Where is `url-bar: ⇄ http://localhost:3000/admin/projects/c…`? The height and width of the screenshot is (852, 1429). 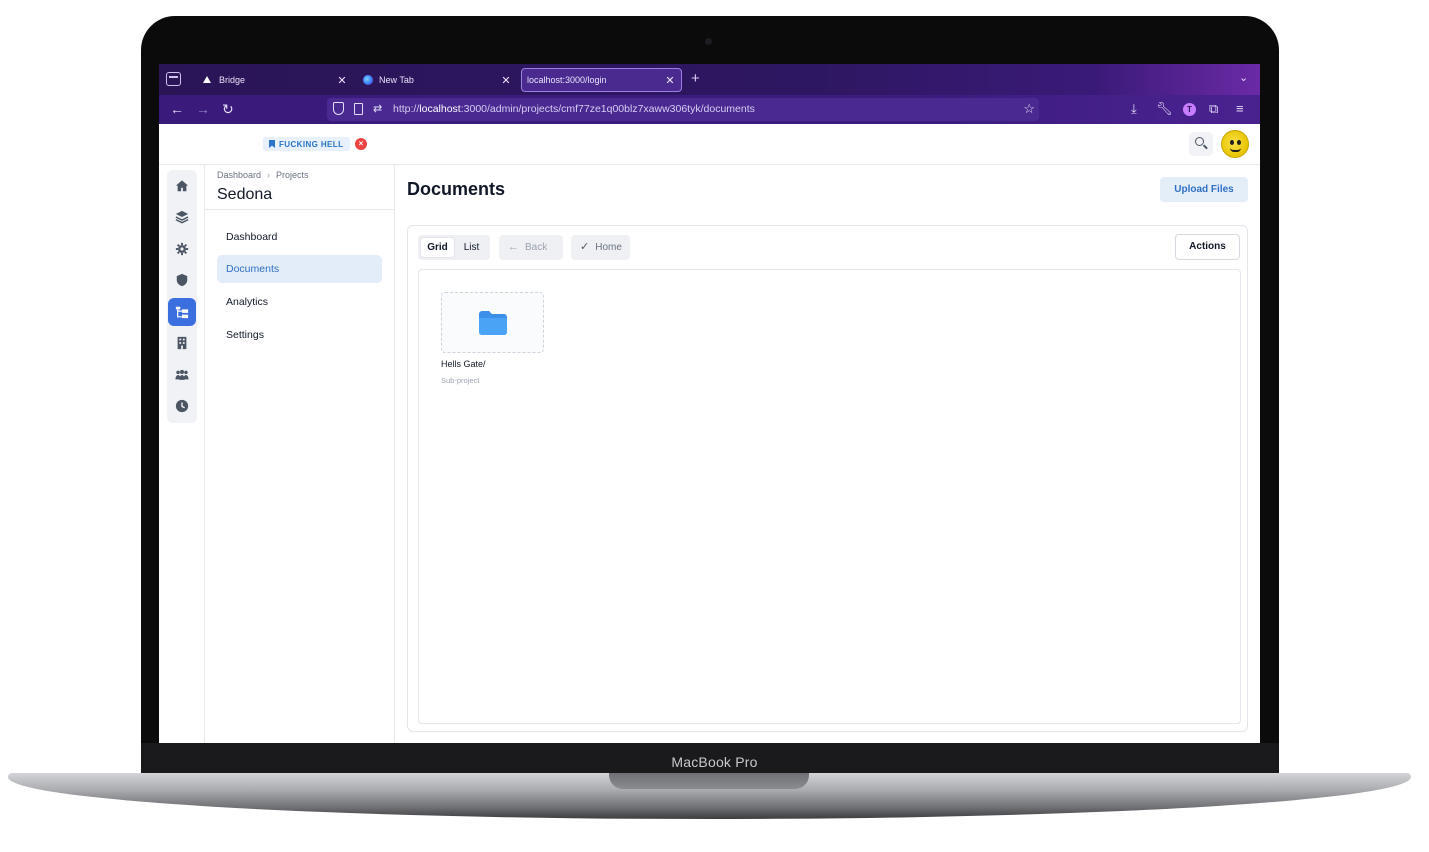
url-bar: ⇄ http://localhost:3000/admin/projects/c… is located at coordinates (683, 109).